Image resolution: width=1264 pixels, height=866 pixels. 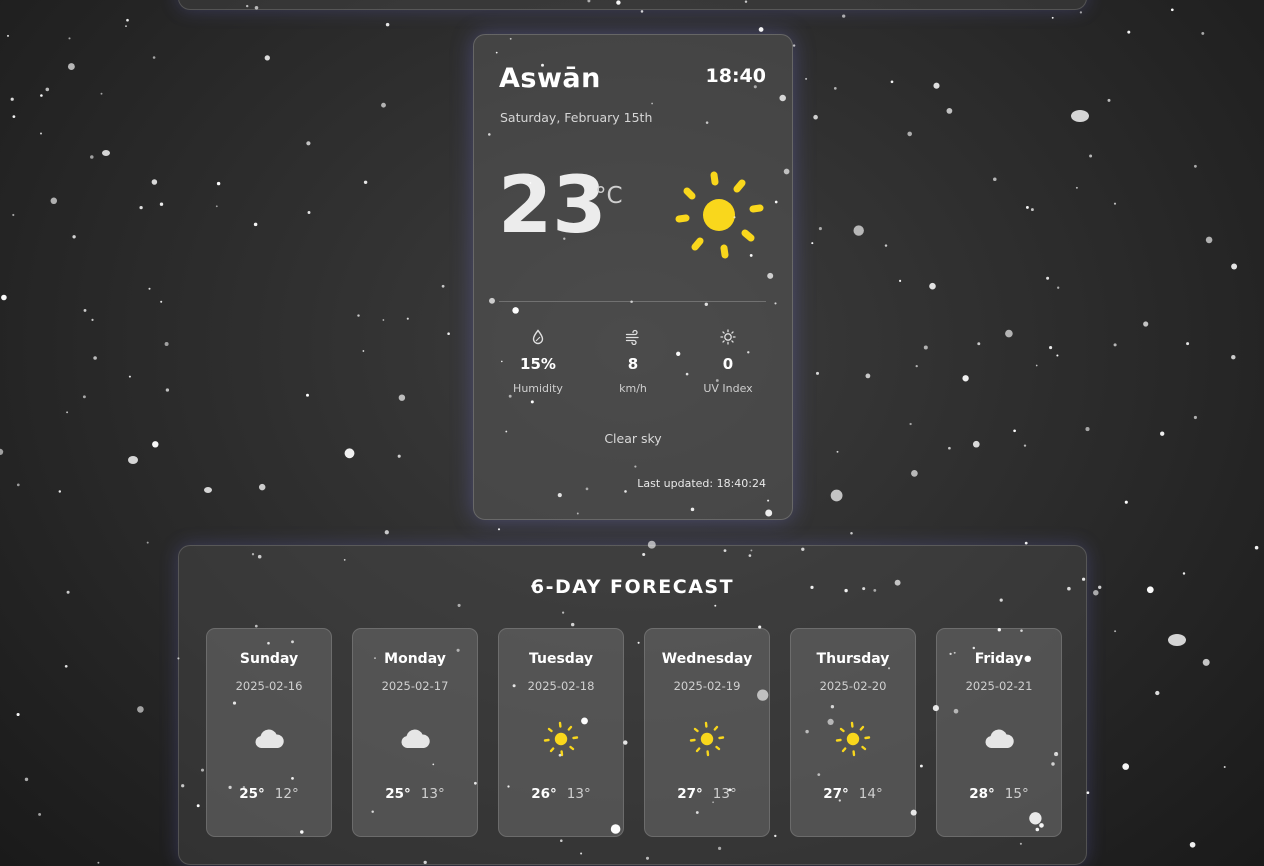 What do you see at coordinates (538, 337) in the screenshot?
I see `humidity-icon` at bounding box center [538, 337].